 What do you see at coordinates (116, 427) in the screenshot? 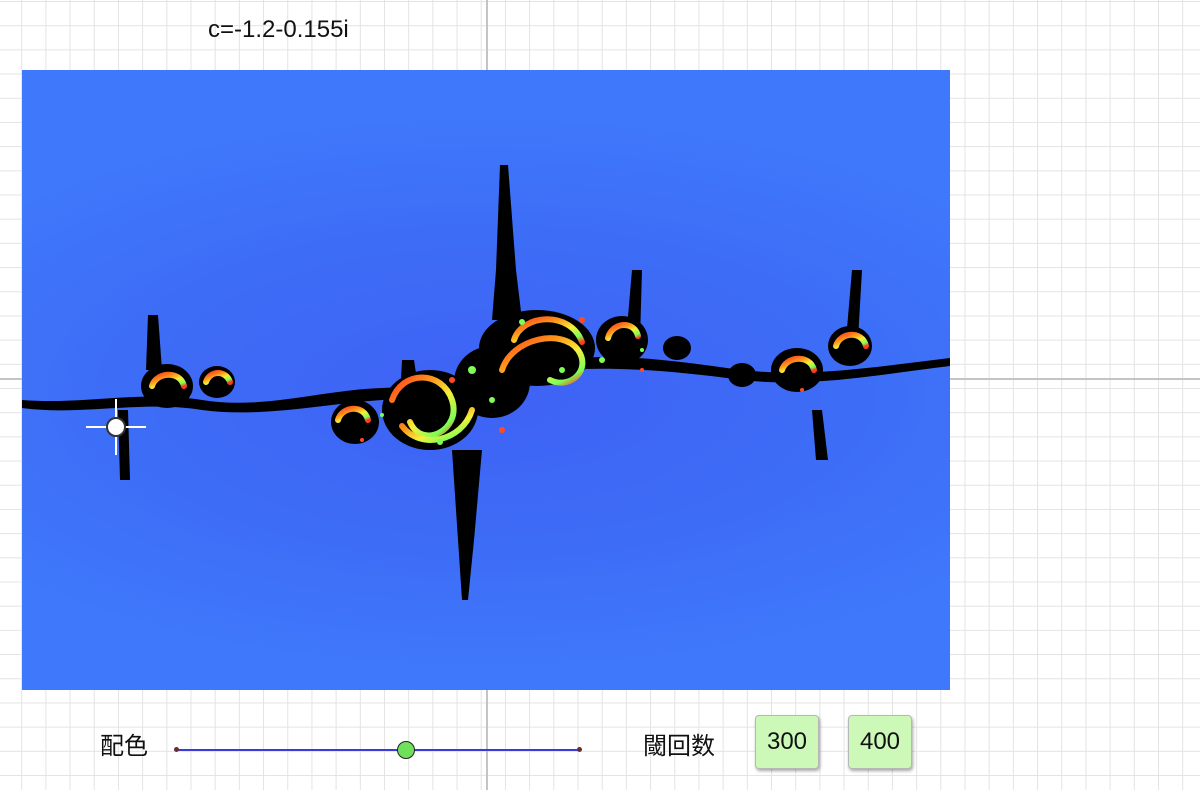
I see `crosshair-point-icon` at bounding box center [116, 427].